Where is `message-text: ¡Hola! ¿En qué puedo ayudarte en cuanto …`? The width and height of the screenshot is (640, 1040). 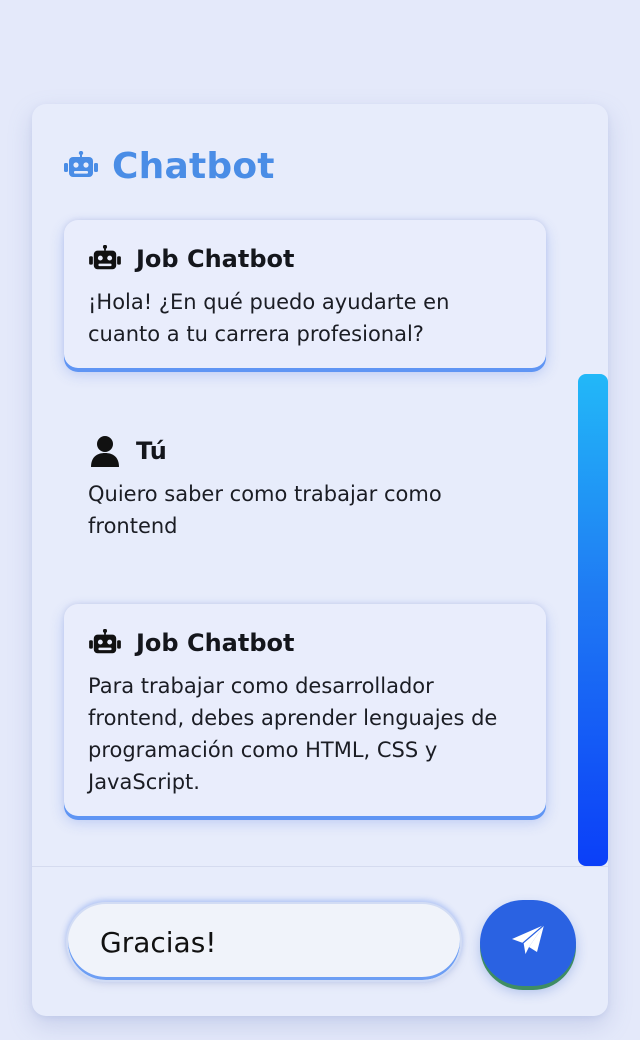 message-text: ¡Hola! ¿En qué puedo ayudarte en cuanto … is located at coordinates (269, 318).